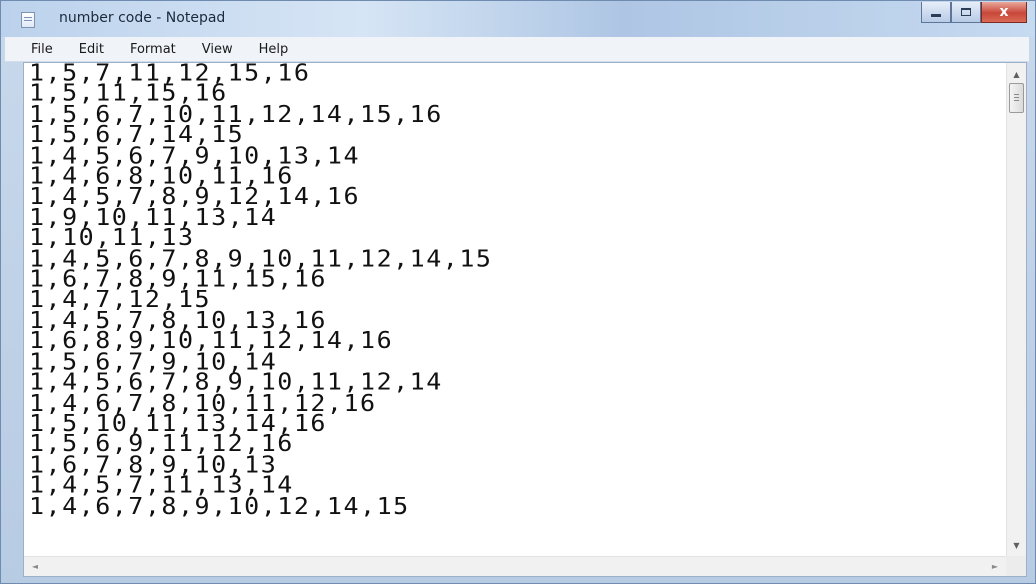  Describe the element at coordinates (518, 19) in the screenshot. I see `title-bar: number code - Notepad x` at that location.